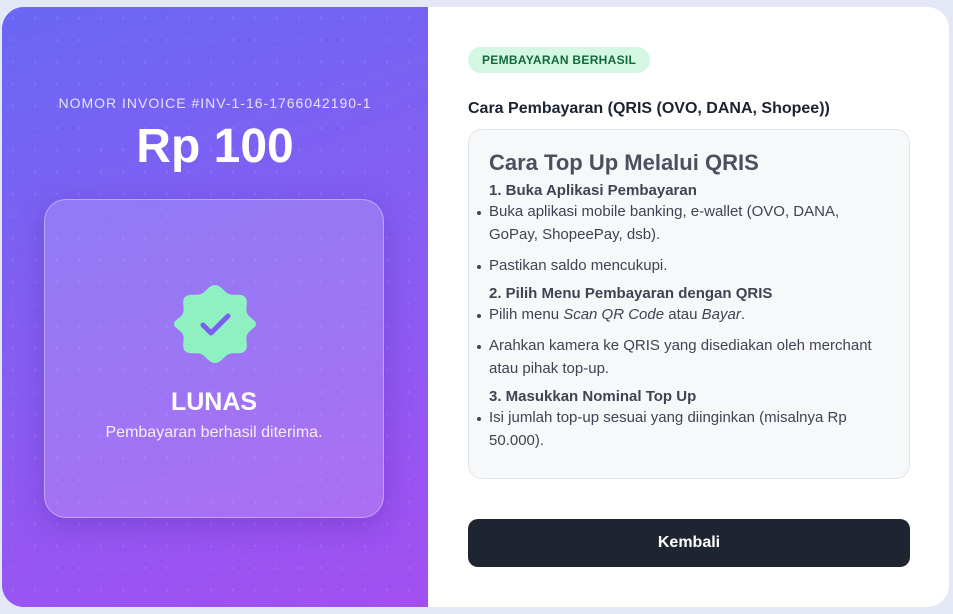 This screenshot has width=953, height=614. I want to click on status-badge: PEMBAYARAN BERHASIL, so click(559, 60).